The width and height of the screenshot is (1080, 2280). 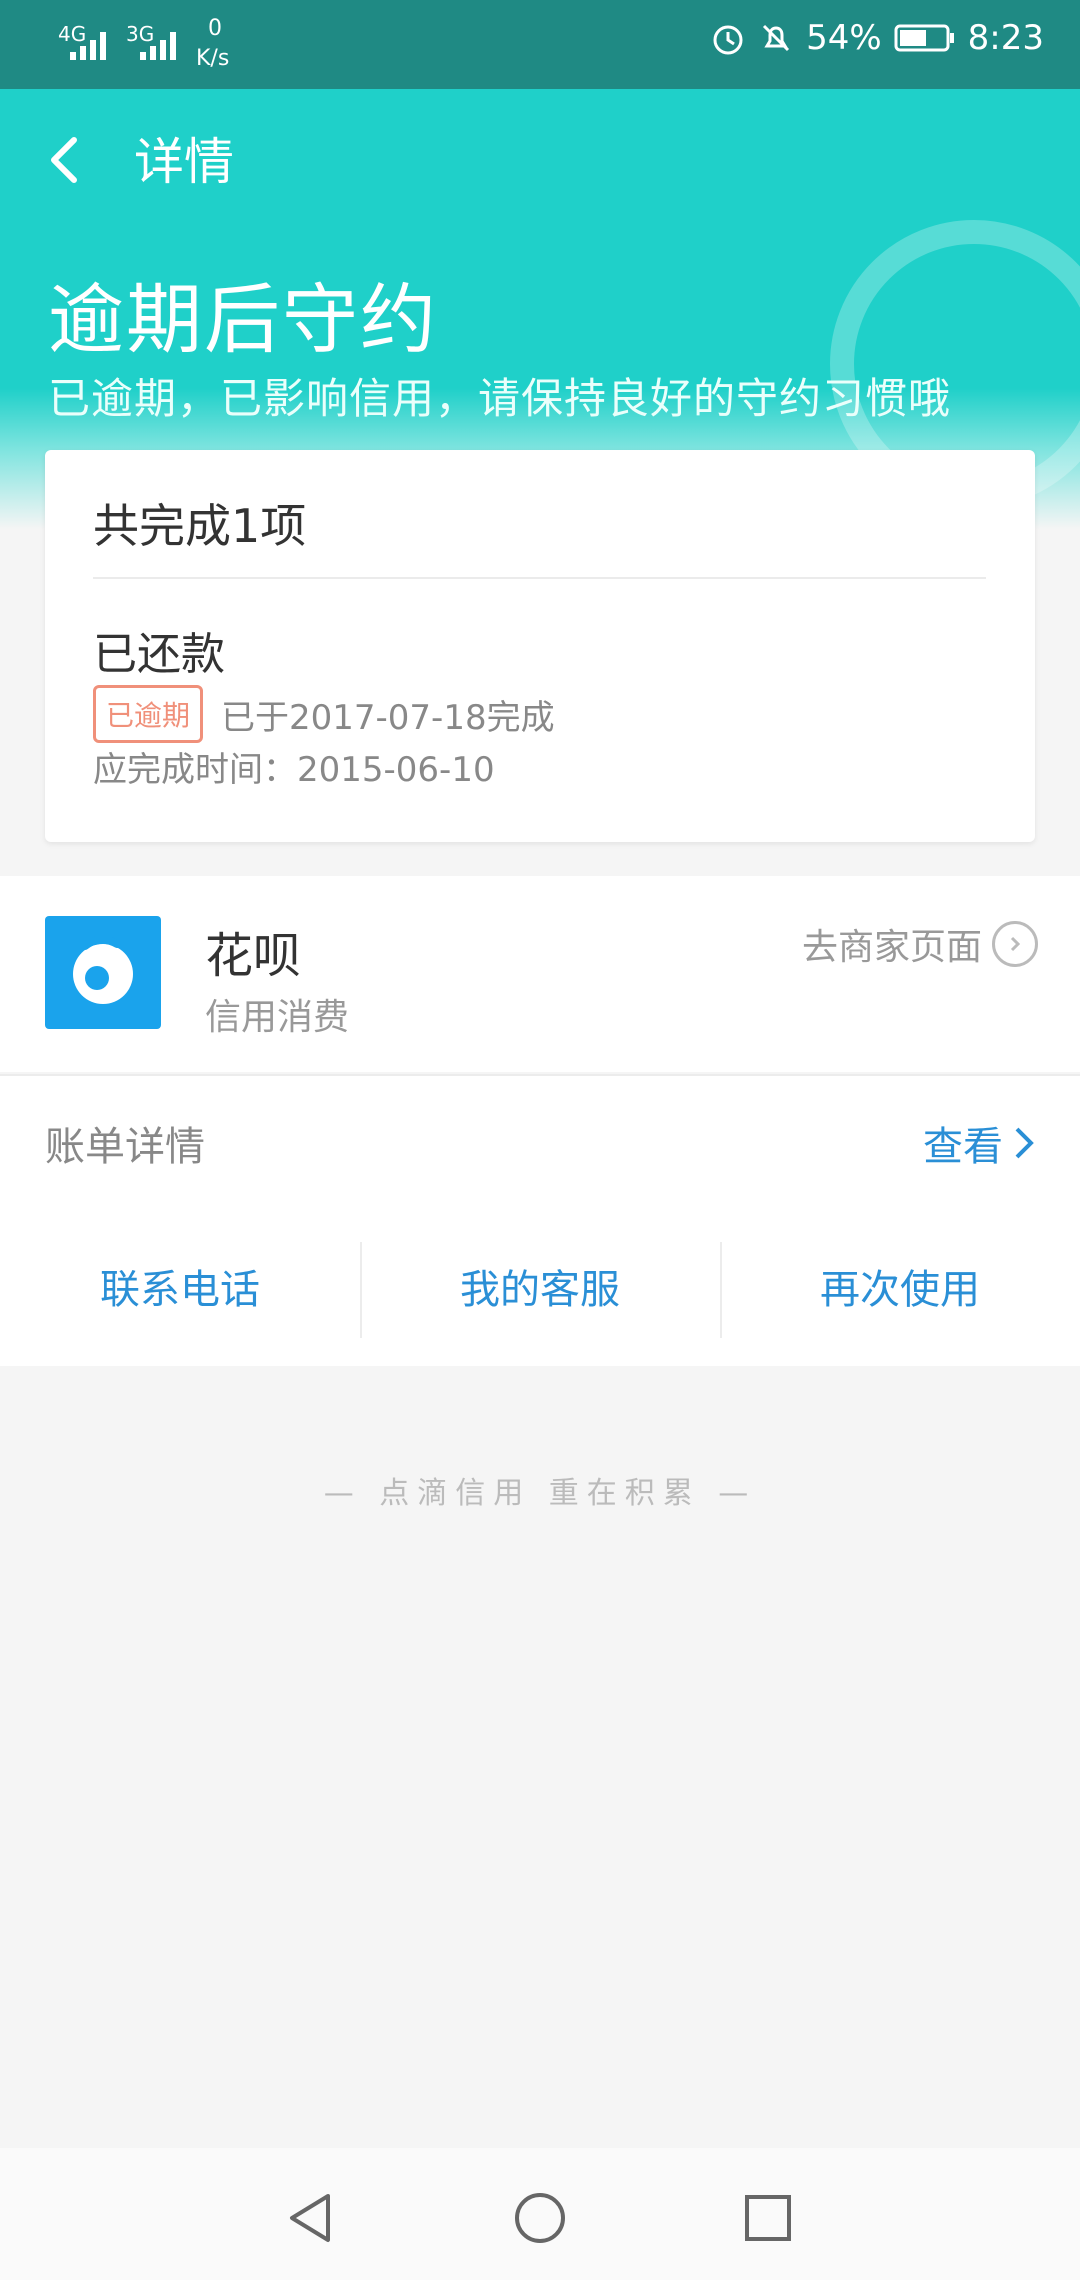 What do you see at coordinates (540, 44) in the screenshot?
I see `status-bar: 4G 3G 0 K/s 54% 8:23` at bounding box center [540, 44].